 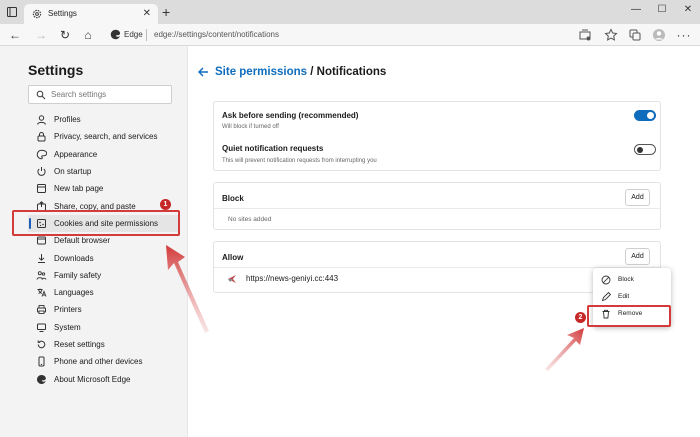 What do you see at coordinates (37, 14) in the screenshot?
I see `gear-icon` at bounding box center [37, 14].